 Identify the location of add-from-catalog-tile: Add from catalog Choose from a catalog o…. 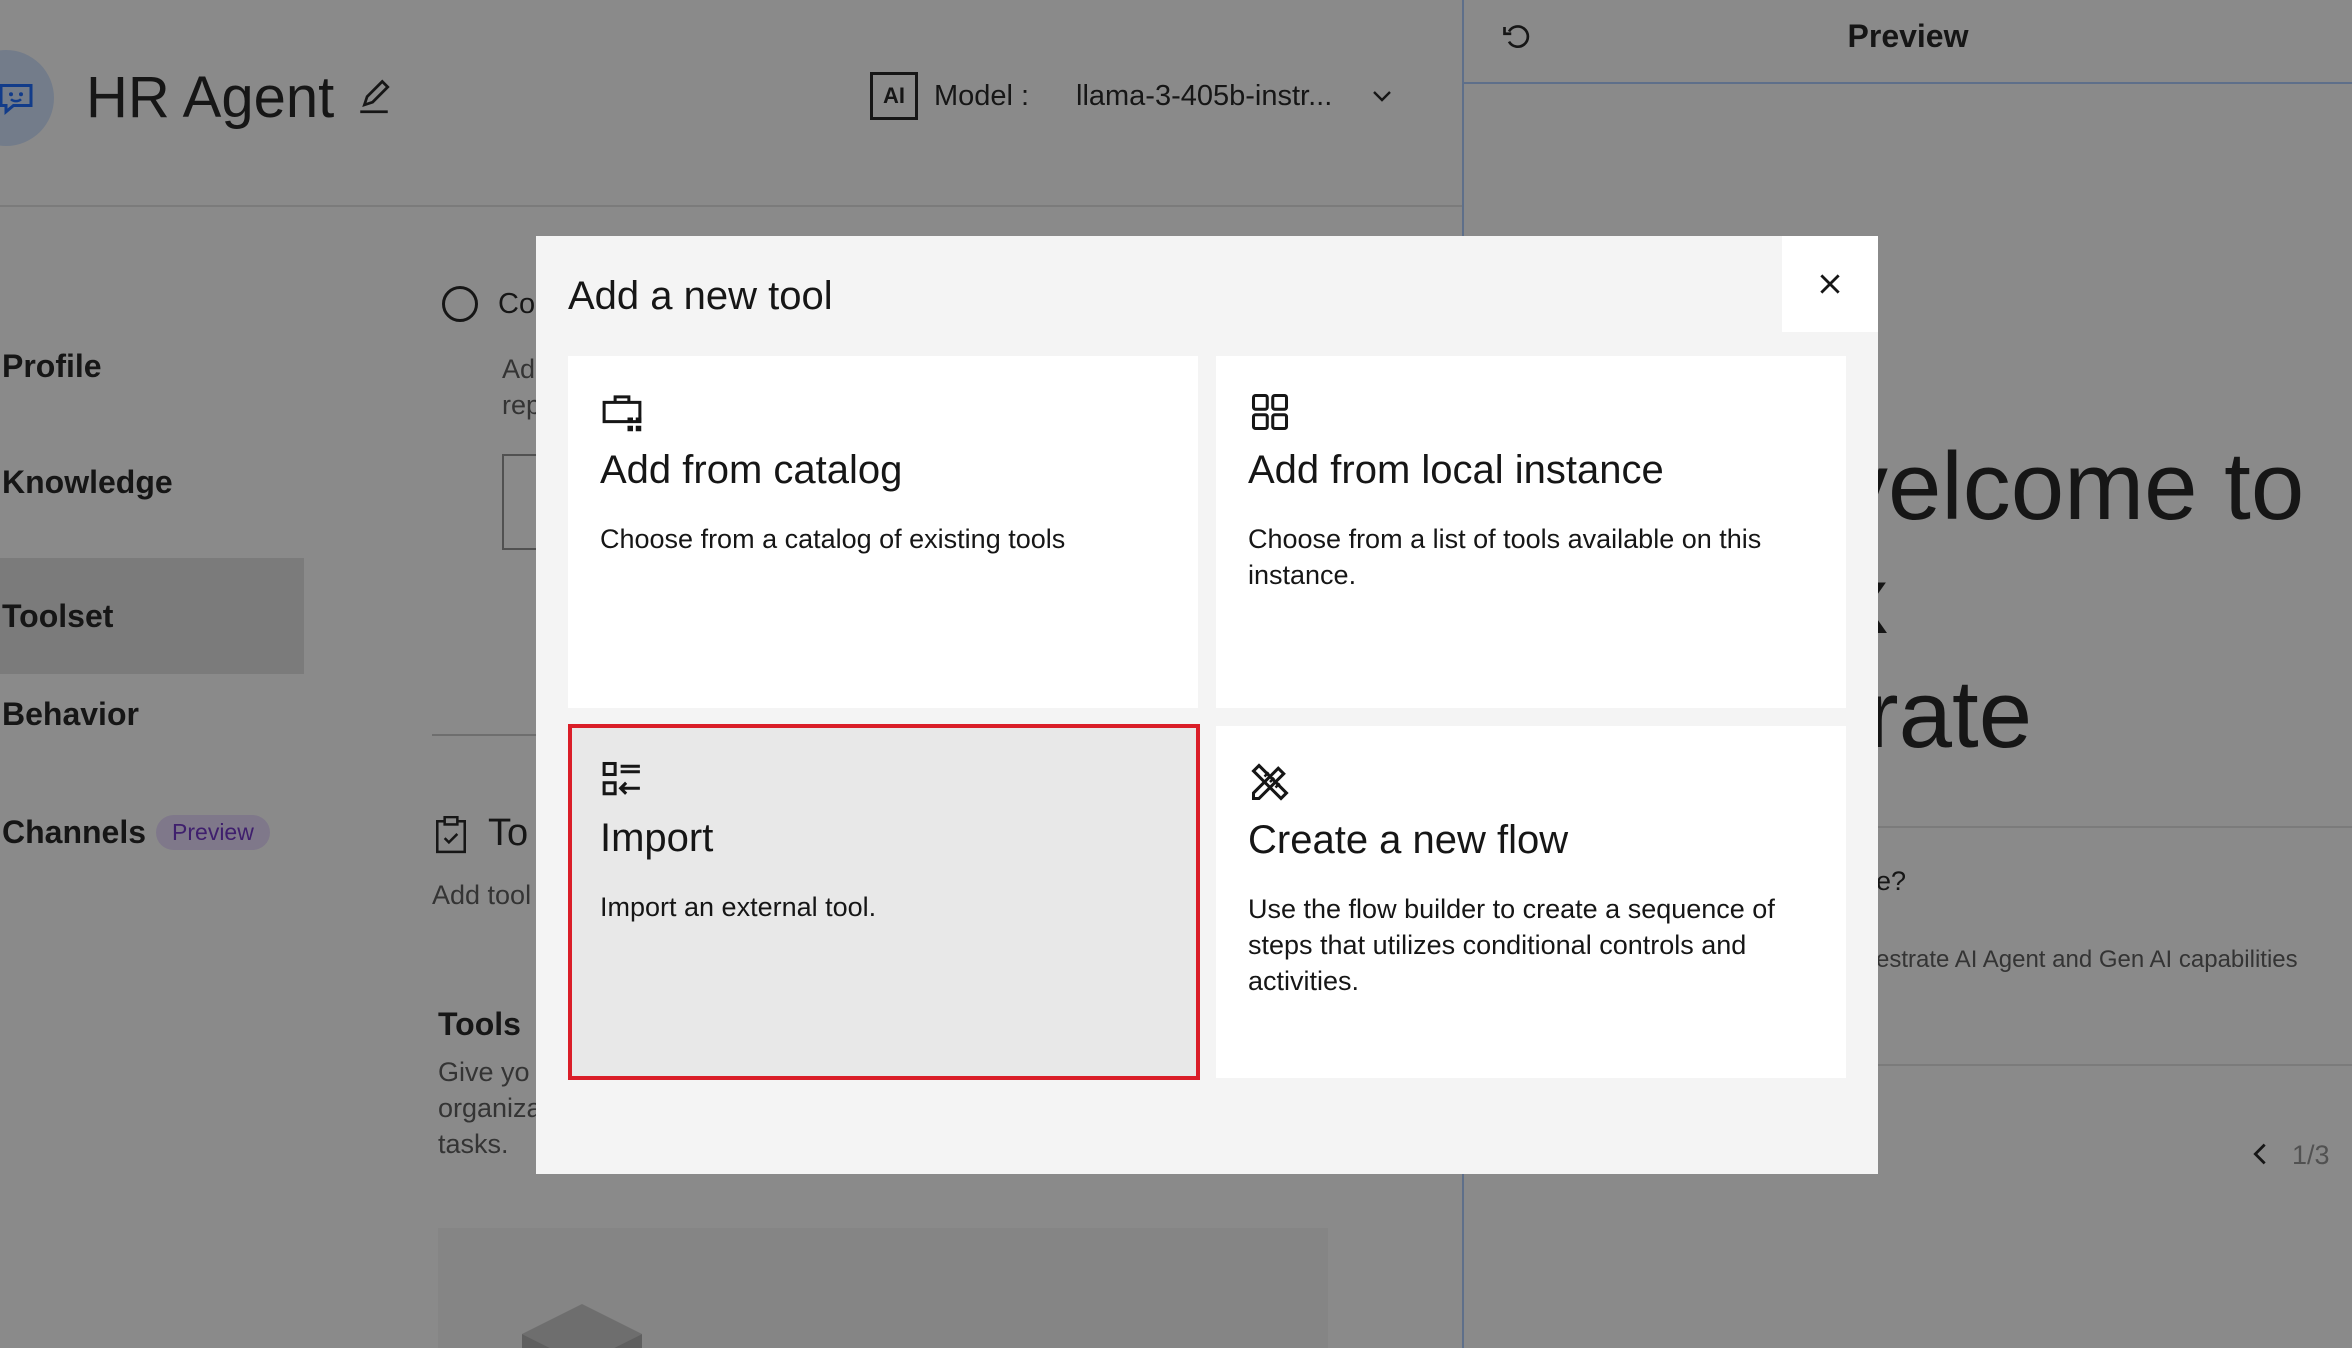
(883, 532).